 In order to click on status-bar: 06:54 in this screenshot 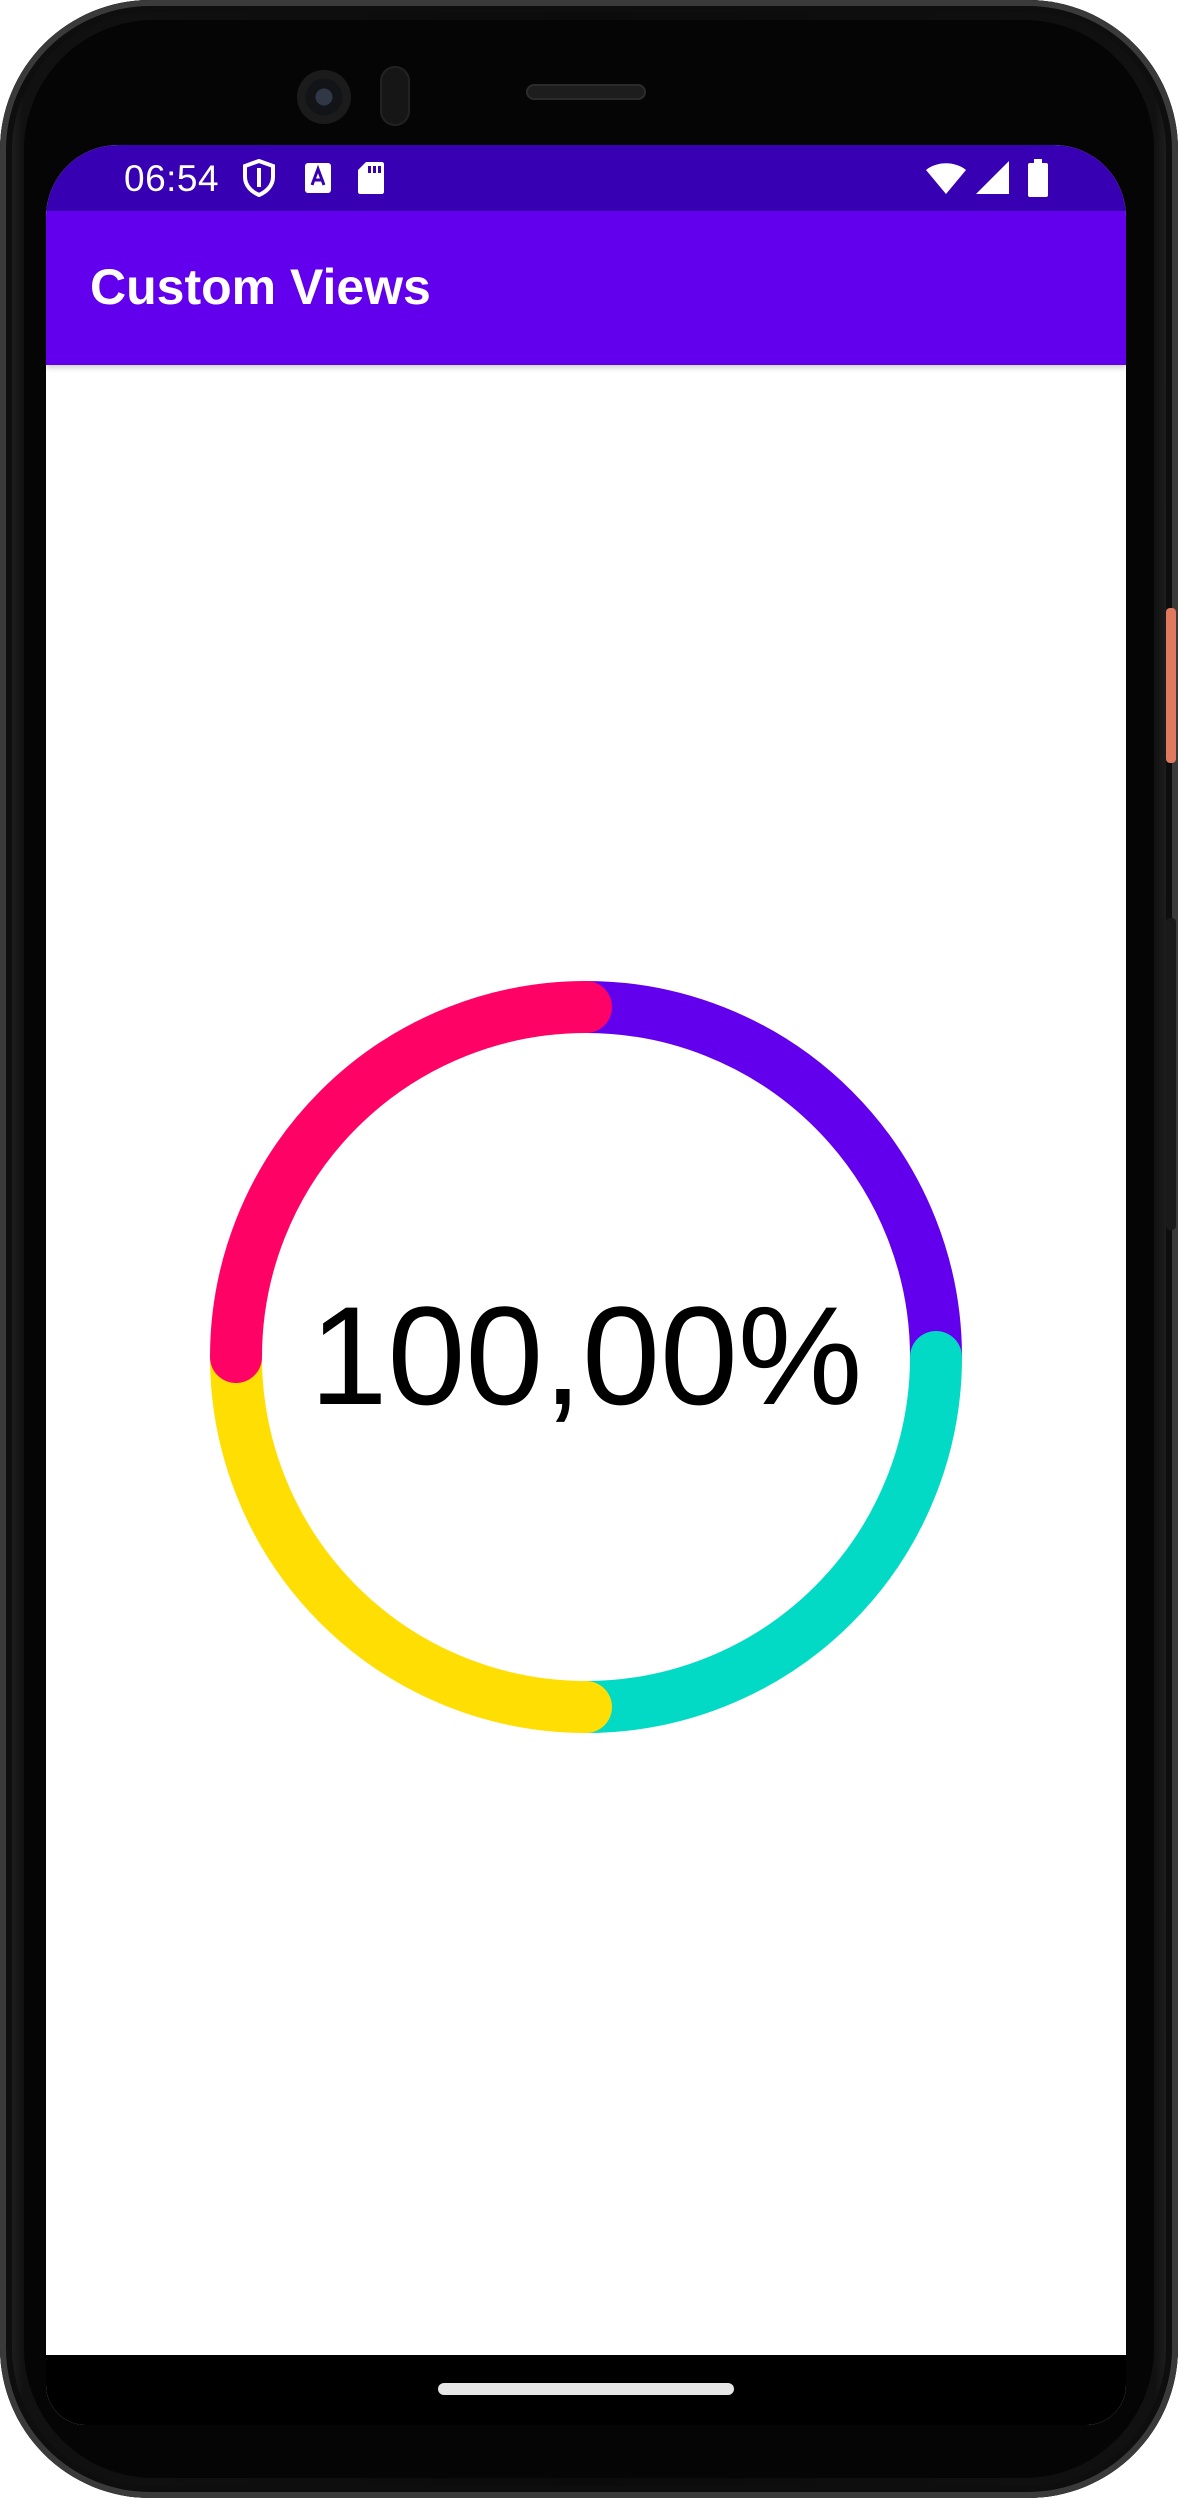, I will do `click(586, 178)`.